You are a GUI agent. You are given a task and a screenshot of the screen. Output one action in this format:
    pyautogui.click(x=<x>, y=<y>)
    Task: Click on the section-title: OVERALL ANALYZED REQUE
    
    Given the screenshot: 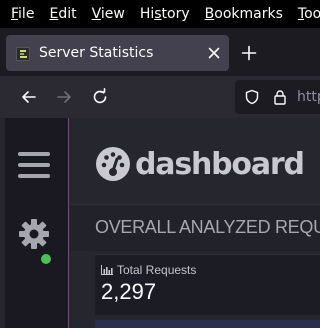 What is the action you would take?
    pyautogui.click(x=207, y=227)
    